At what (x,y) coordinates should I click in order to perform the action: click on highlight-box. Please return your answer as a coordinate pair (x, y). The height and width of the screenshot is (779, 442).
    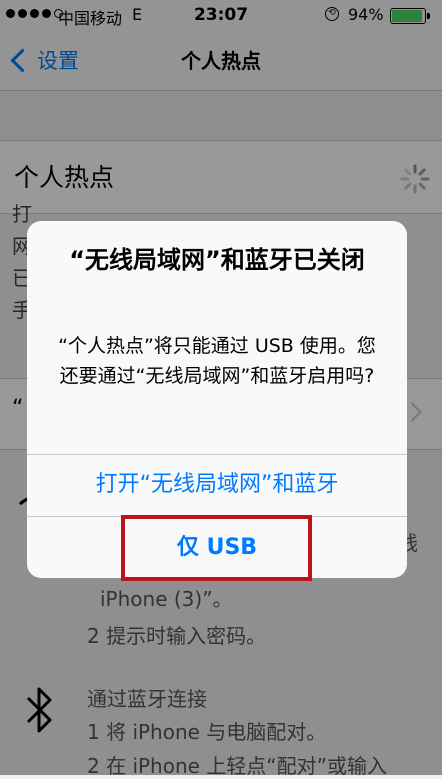
    Looking at the image, I should click on (216, 548).